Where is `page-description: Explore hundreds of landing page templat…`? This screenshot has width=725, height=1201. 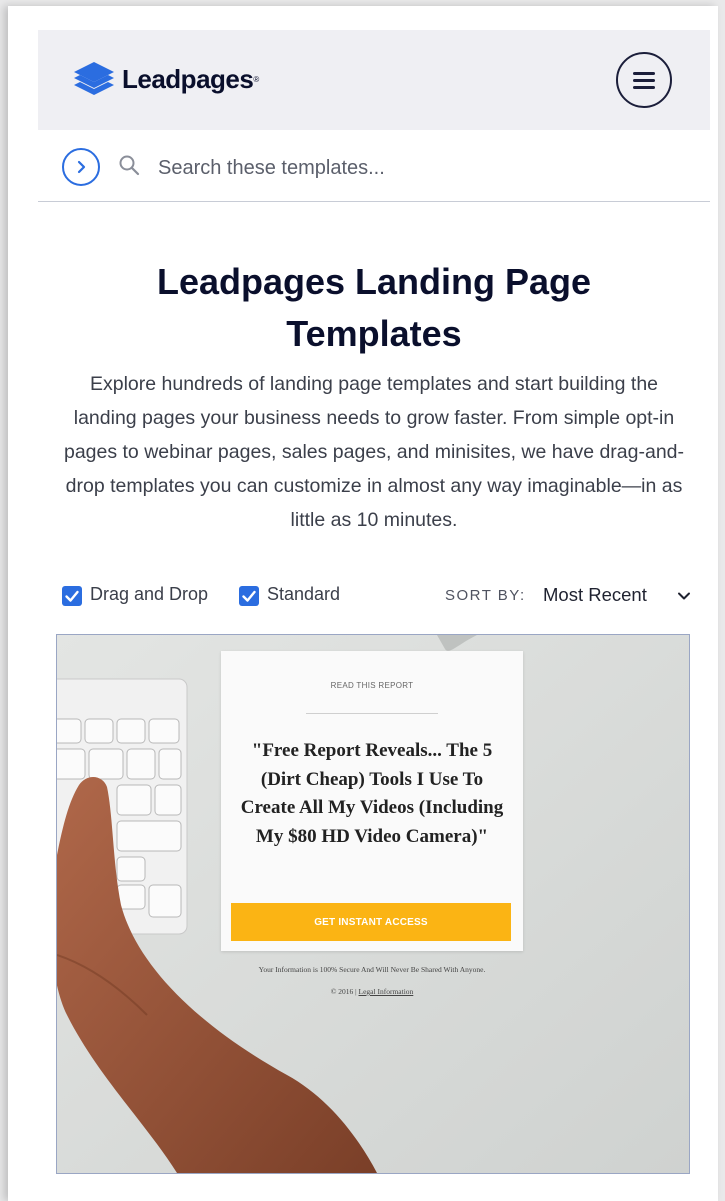 page-description: Explore hundreds of landing page templat… is located at coordinates (374, 452).